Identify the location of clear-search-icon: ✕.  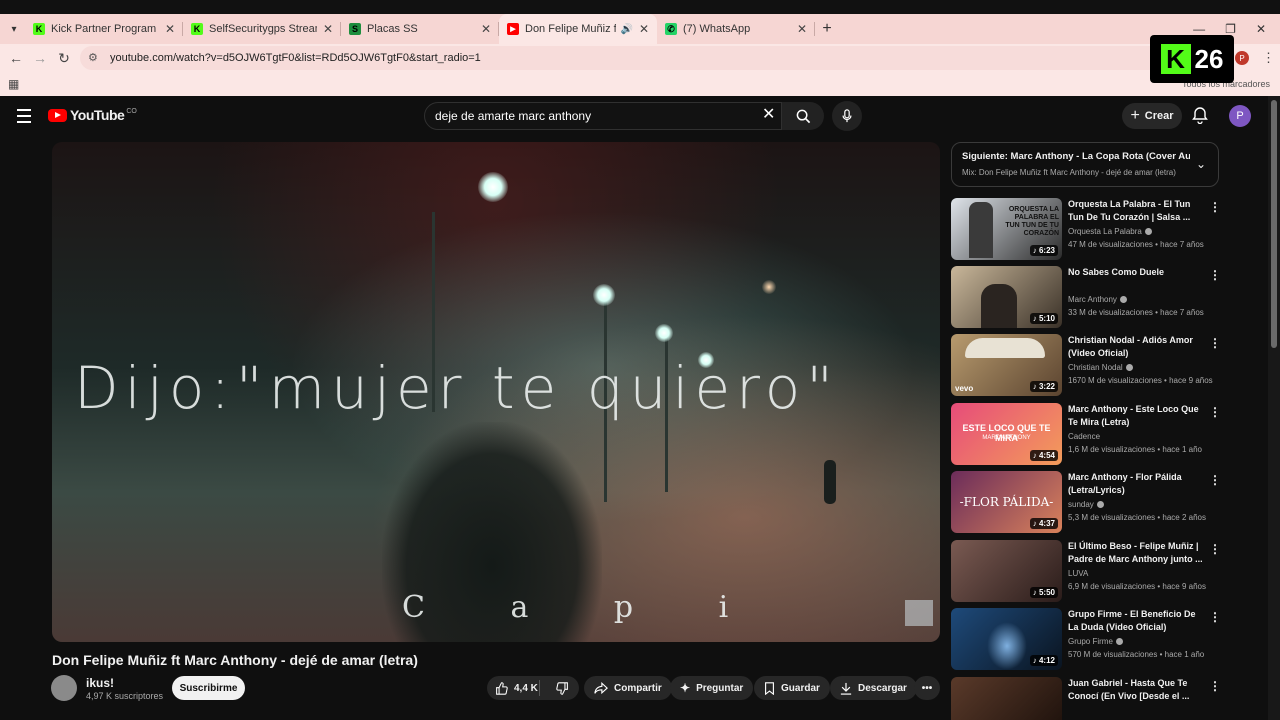
(768, 114).